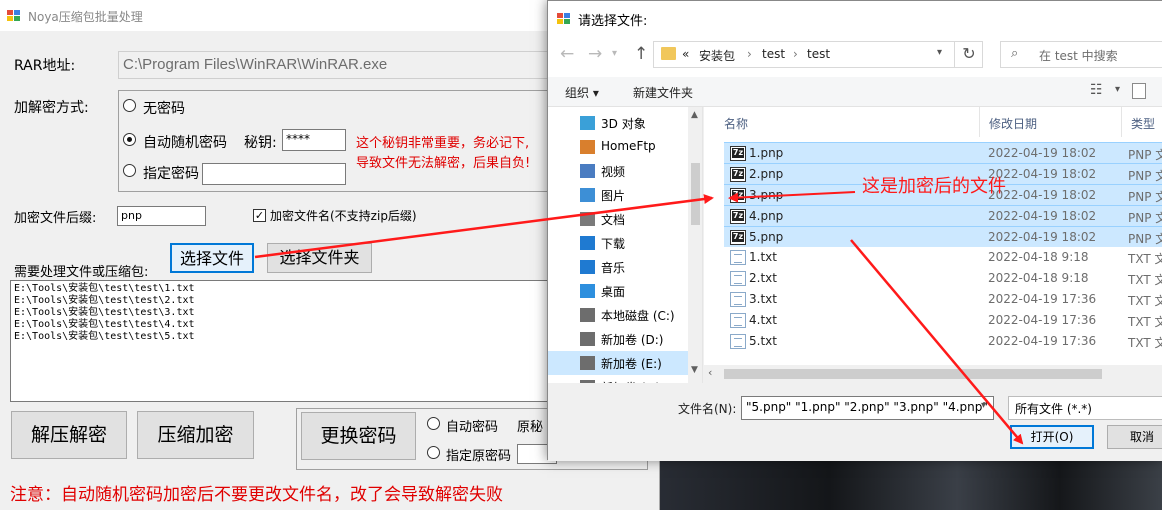 The width and height of the screenshot is (1162, 510). Describe the element at coordinates (736, 123) in the screenshot. I see `column-header-name: 名称` at that location.